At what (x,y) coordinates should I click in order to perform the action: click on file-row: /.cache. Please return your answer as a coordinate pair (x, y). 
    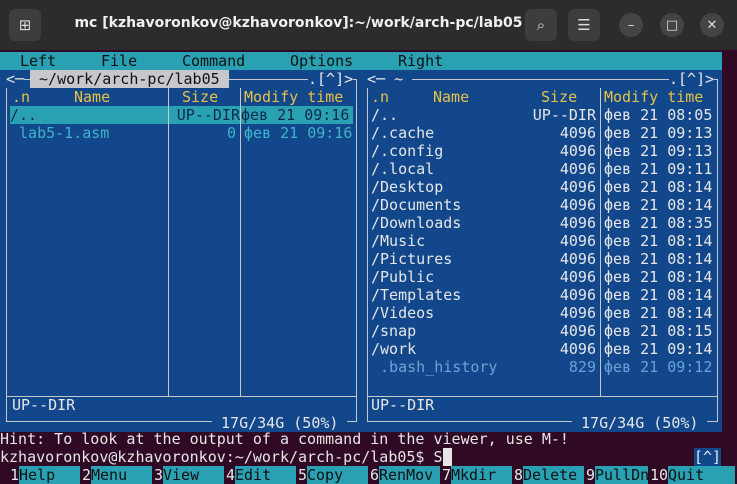
    Looking at the image, I should click on (402, 133).